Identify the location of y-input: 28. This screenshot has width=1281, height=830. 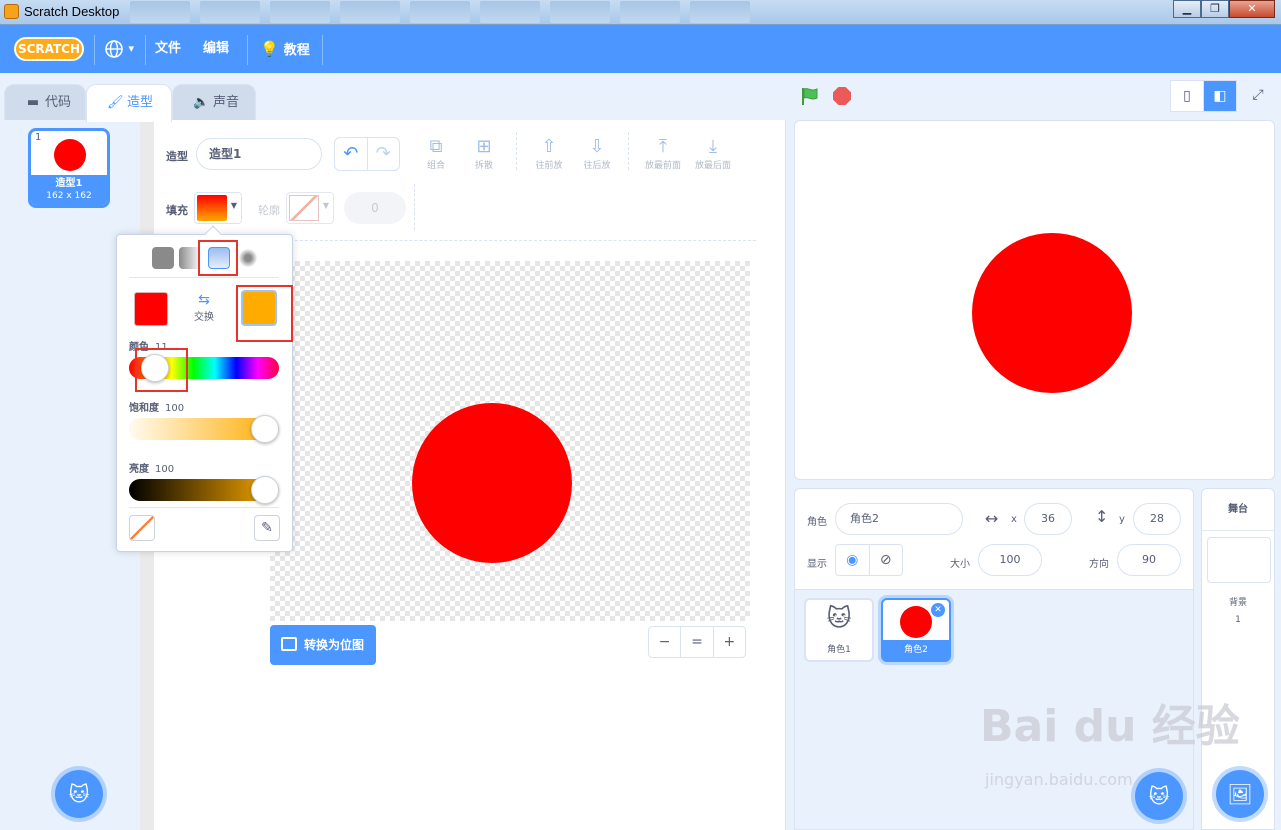
(1157, 519).